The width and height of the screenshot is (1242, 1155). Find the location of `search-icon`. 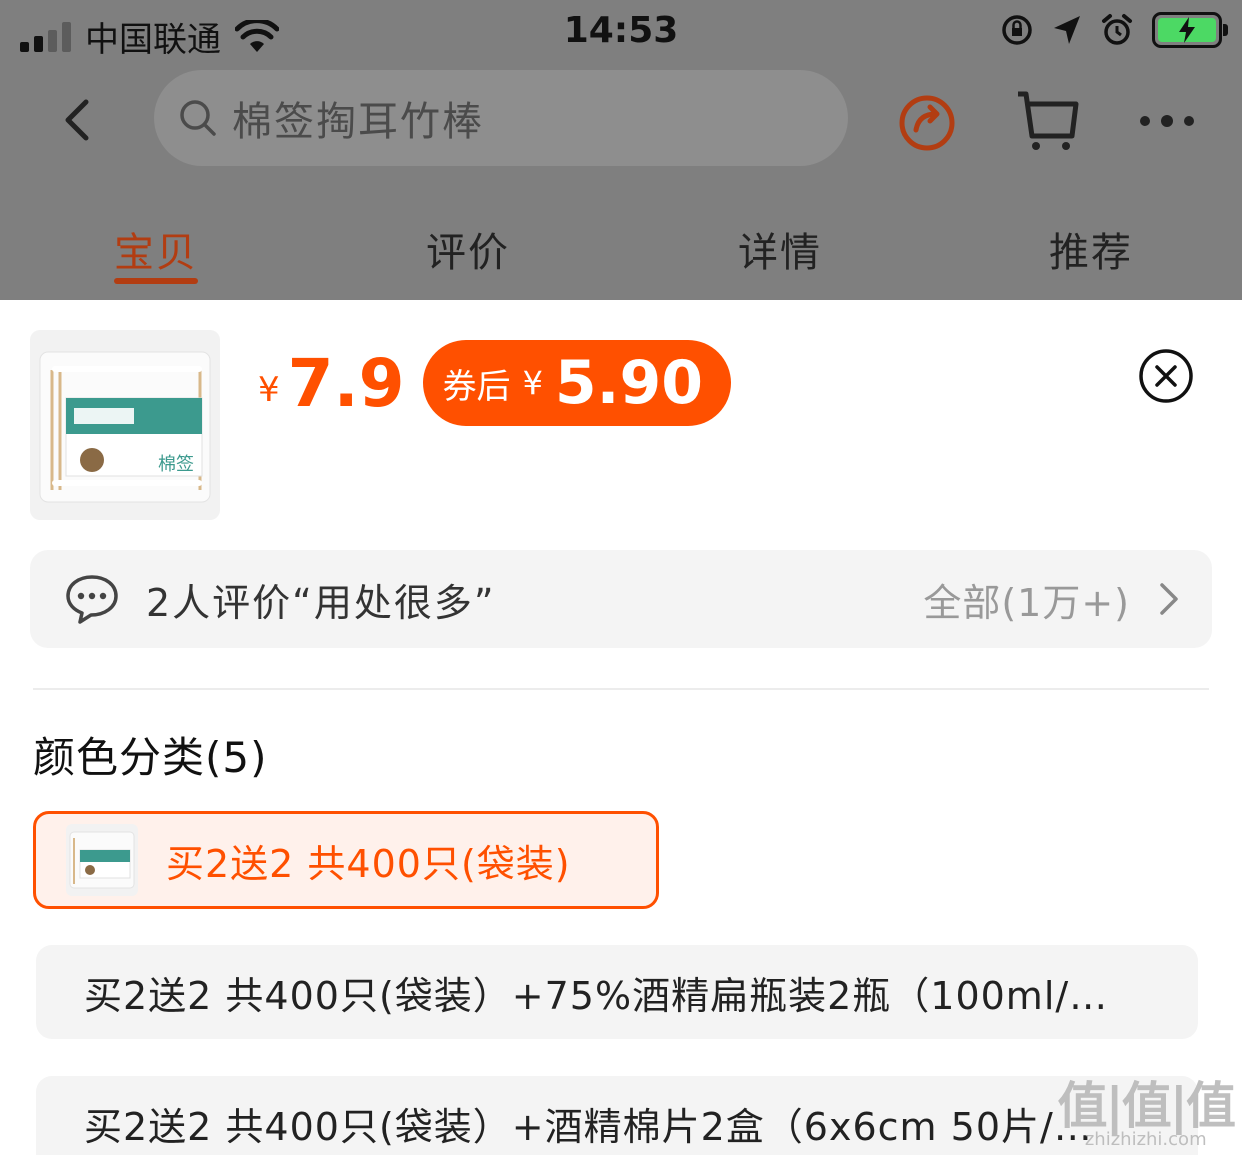

search-icon is located at coordinates (198, 118).